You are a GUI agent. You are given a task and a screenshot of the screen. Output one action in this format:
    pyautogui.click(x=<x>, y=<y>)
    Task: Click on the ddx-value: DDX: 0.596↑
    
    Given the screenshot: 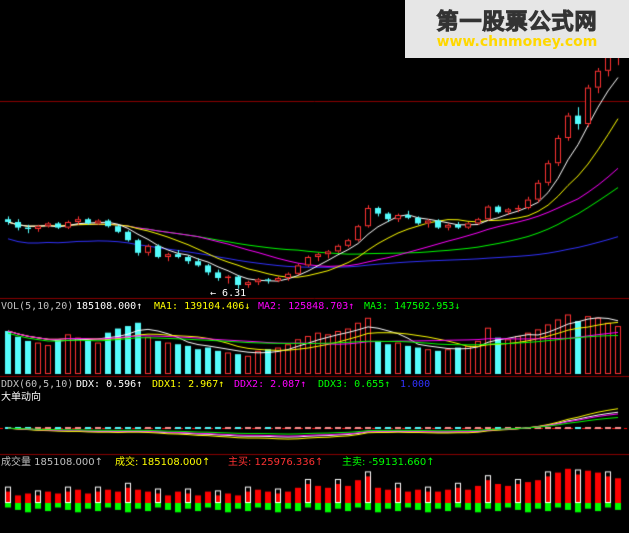 What is the action you would take?
    pyautogui.click(x=109, y=384)
    